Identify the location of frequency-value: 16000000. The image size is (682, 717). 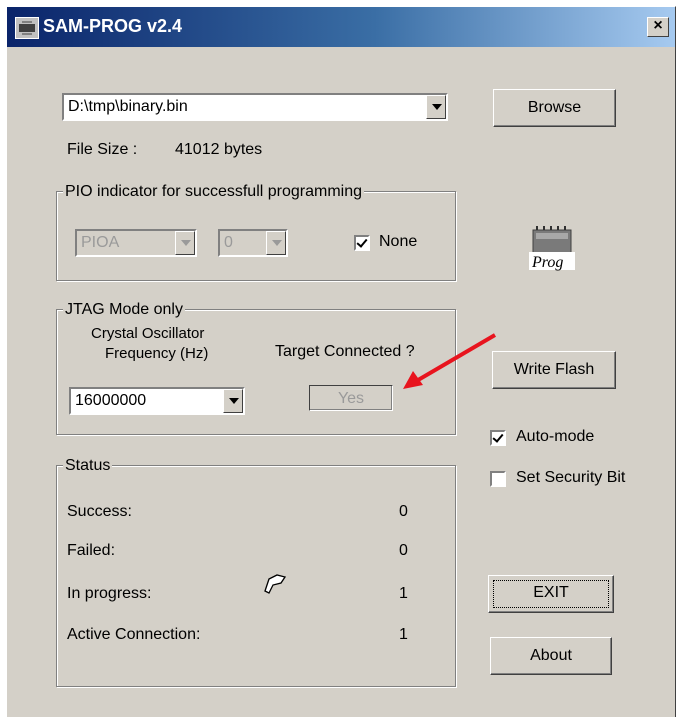
(111, 400).